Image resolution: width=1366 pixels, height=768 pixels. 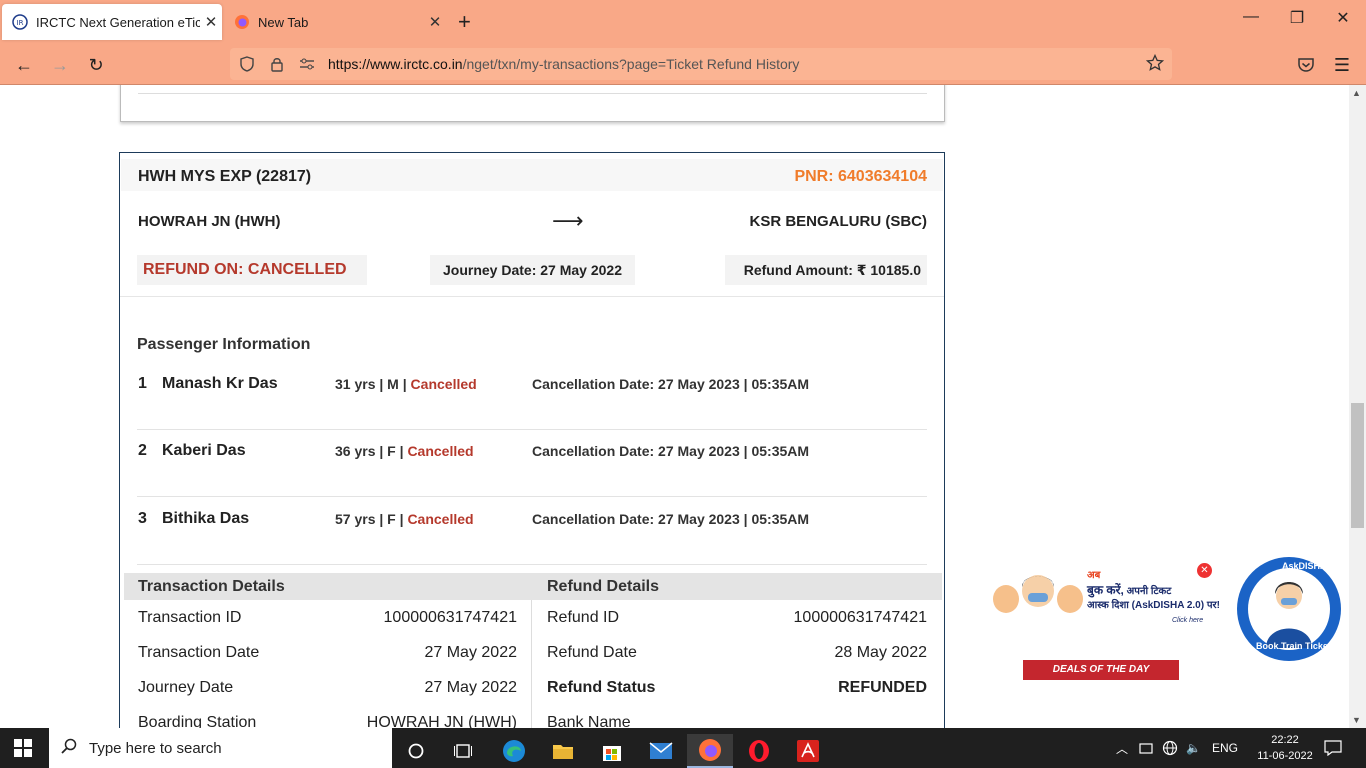 What do you see at coordinates (1356, 720) in the screenshot?
I see `scroll-down-icon: ▼` at bounding box center [1356, 720].